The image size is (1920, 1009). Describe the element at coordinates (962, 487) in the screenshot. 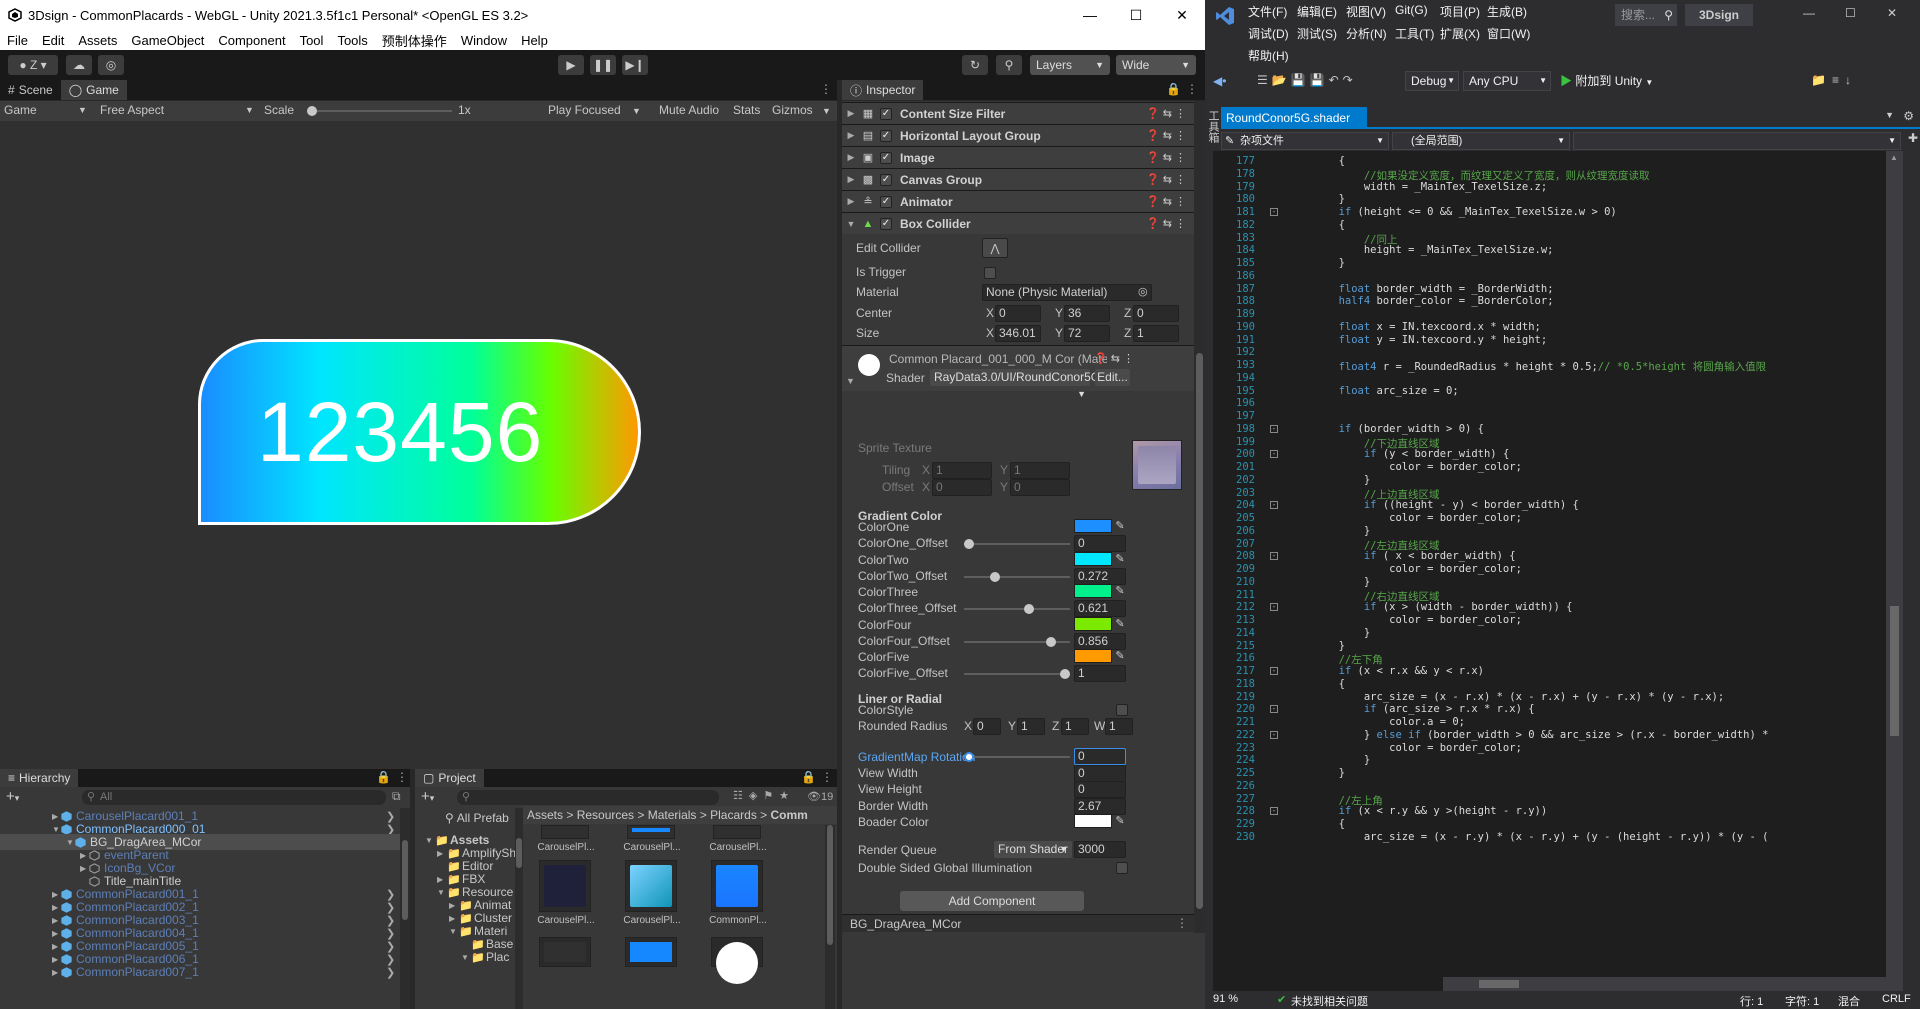

I see `offset-x-field: 0` at that location.